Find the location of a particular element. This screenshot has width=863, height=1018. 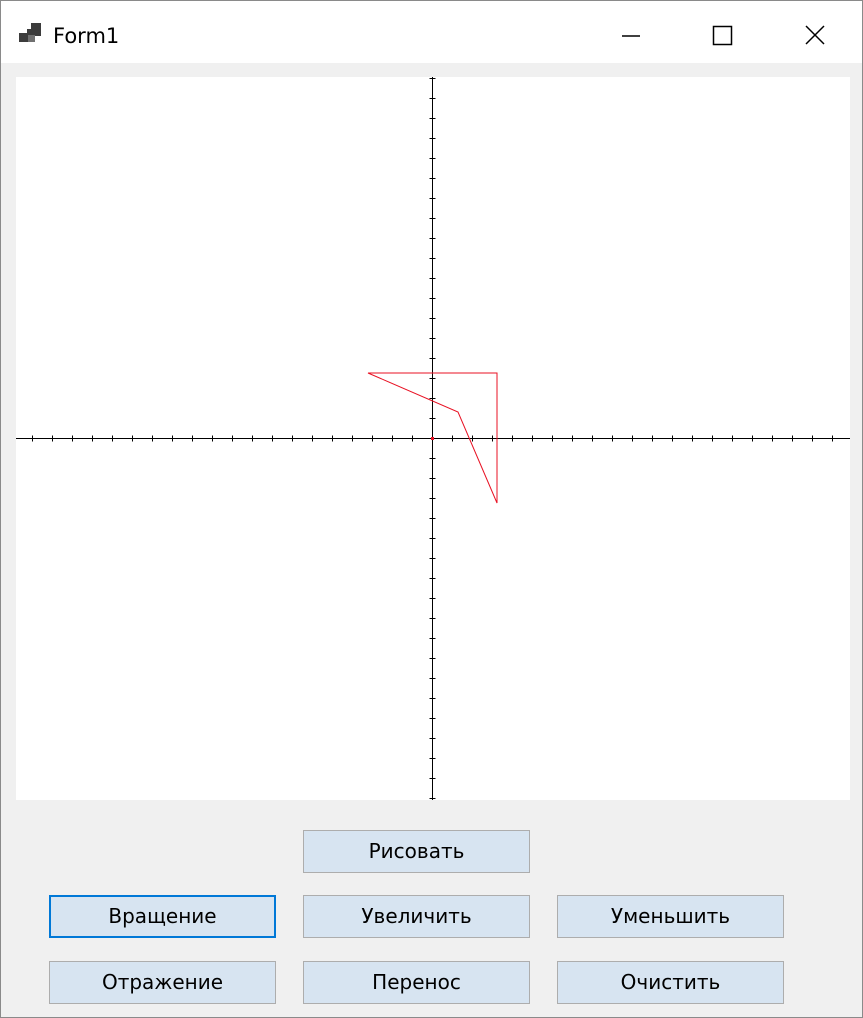

maximize-button is located at coordinates (723, 32).